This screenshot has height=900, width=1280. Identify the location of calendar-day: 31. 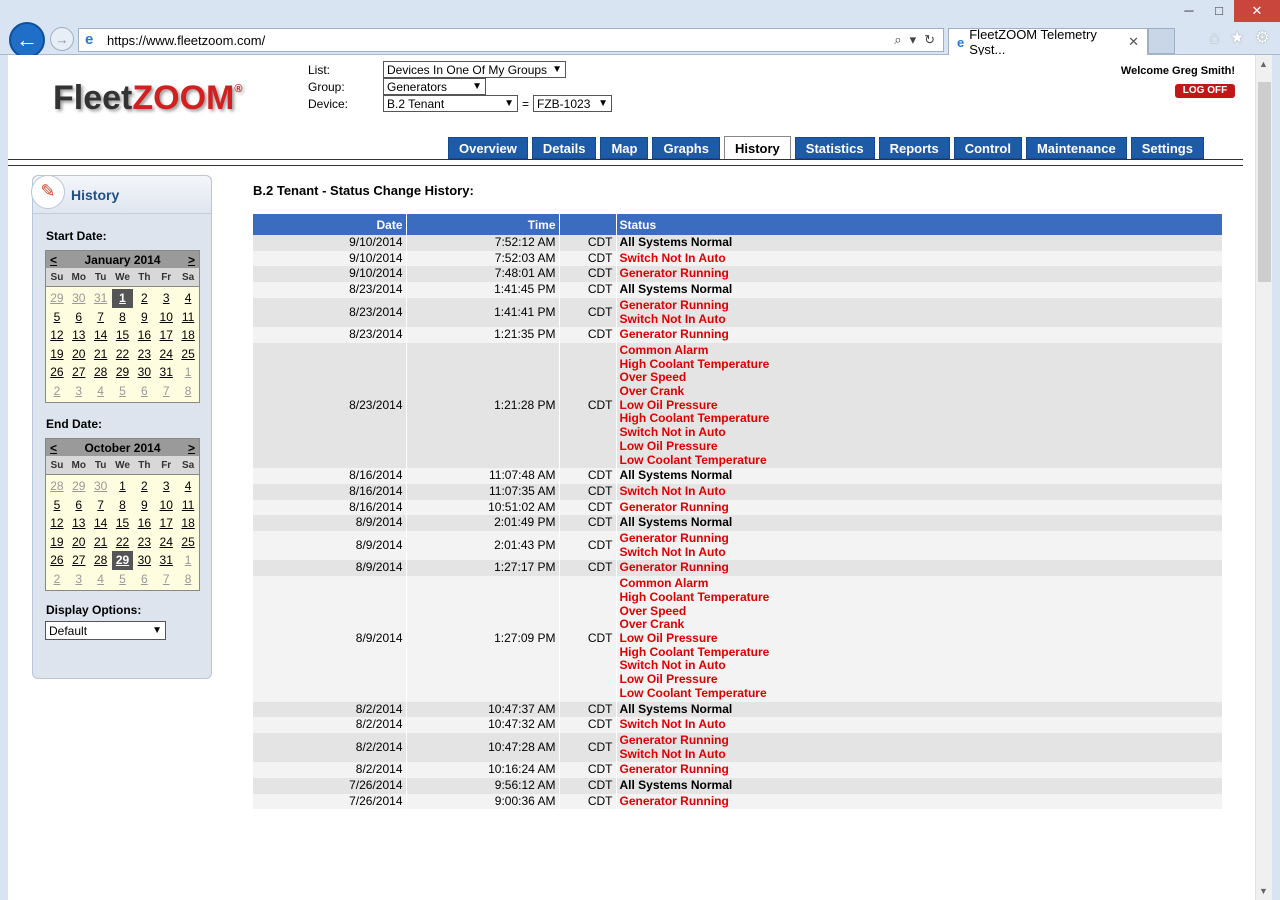
(101, 298).